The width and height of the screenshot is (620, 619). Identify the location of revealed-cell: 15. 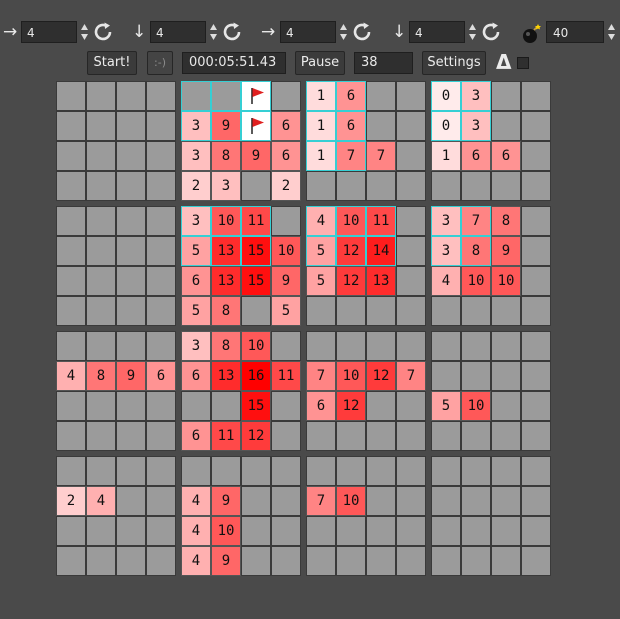
(256, 406).